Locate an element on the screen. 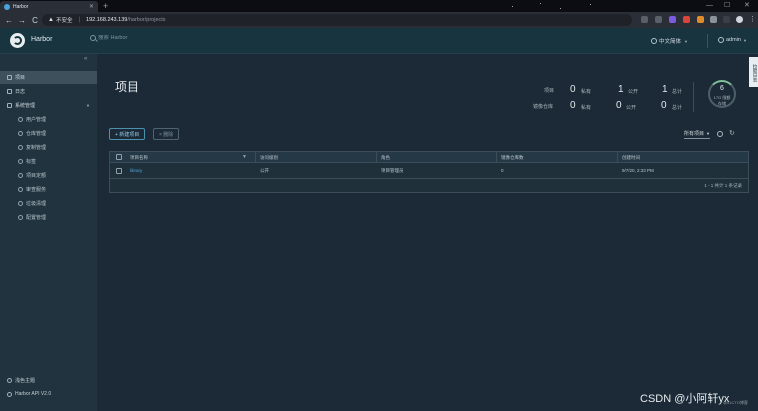 The width and height of the screenshot is (758, 411). minimize-icon: — is located at coordinates (709, 6).